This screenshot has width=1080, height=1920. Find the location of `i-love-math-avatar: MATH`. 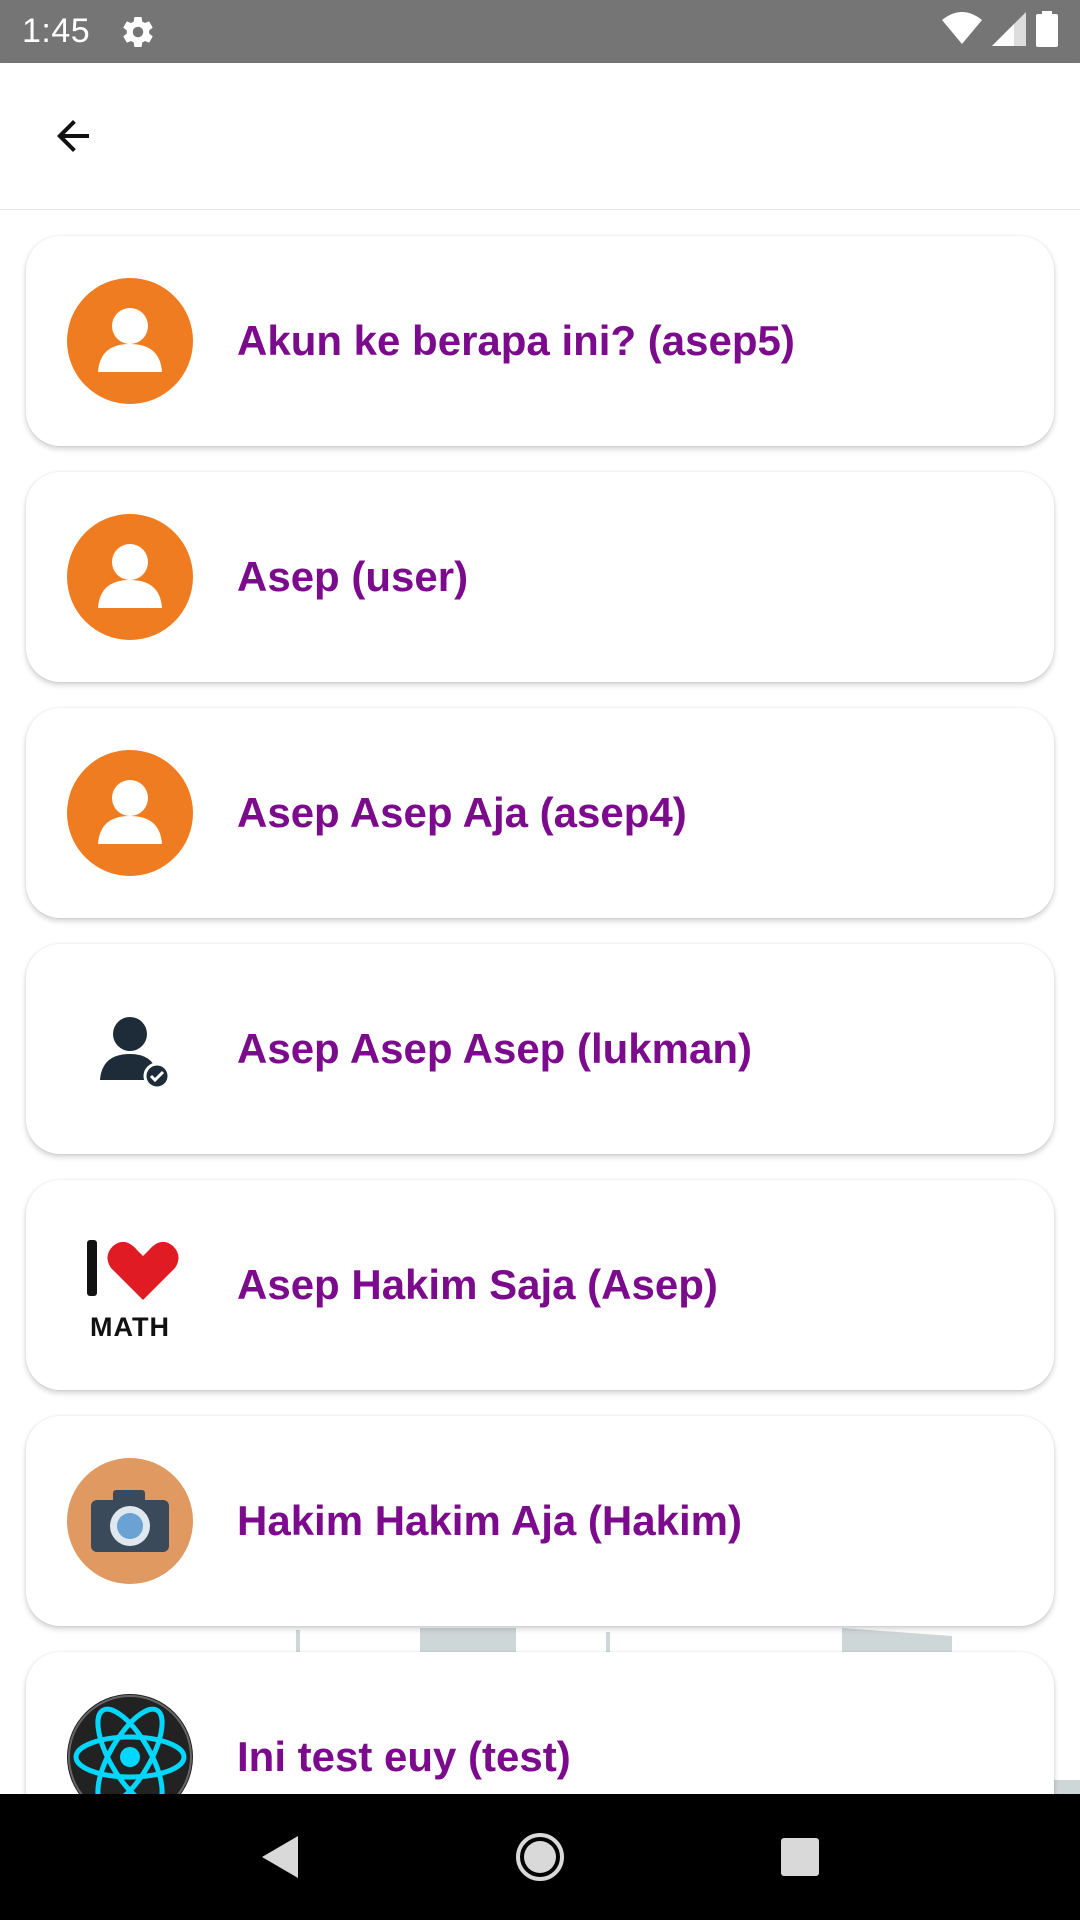

i-love-math-avatar: MATH is located at coordinates (130, 1285).